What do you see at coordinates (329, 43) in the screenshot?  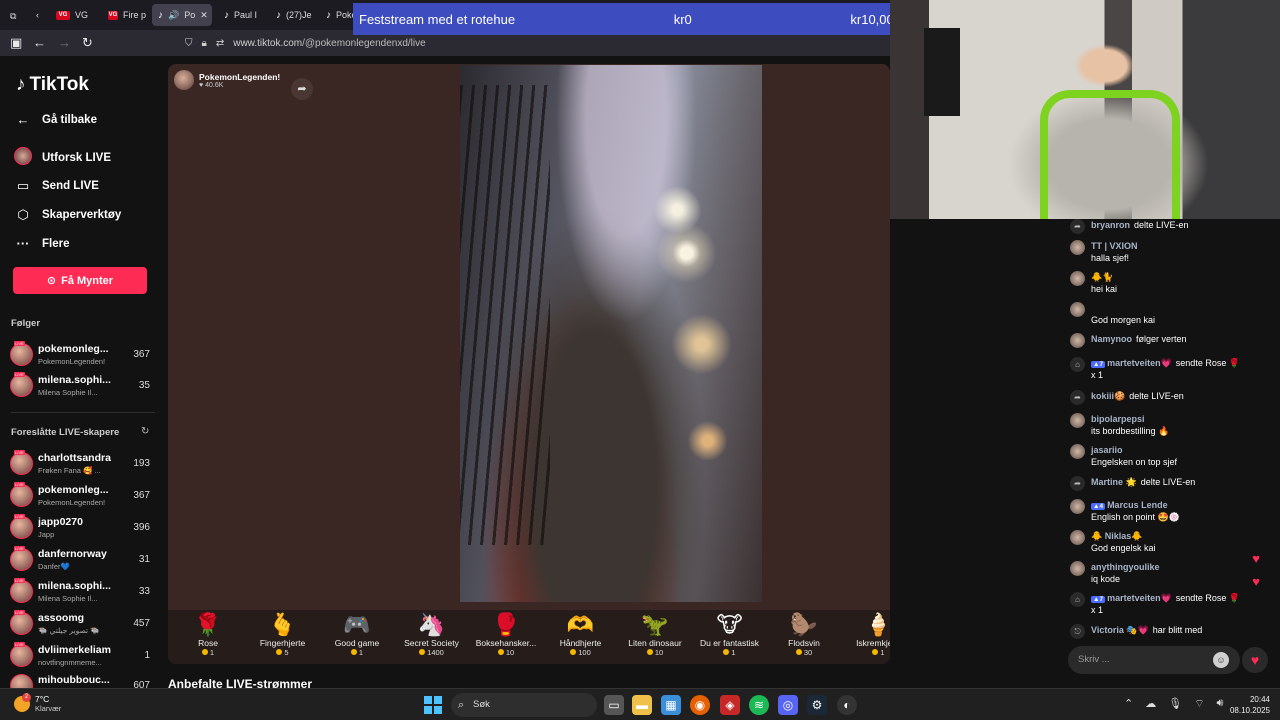 I see `url-text: www.tiktok.com/@pokemonlegendenxd/live` at bounding box center [329, 43].